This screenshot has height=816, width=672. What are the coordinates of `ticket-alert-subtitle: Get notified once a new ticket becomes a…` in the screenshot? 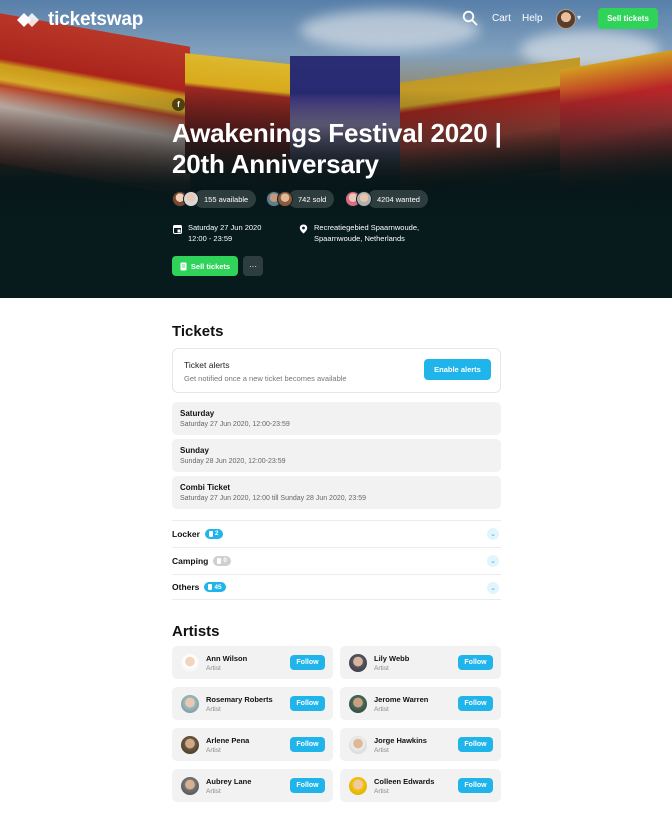 It's located at (265, 378).